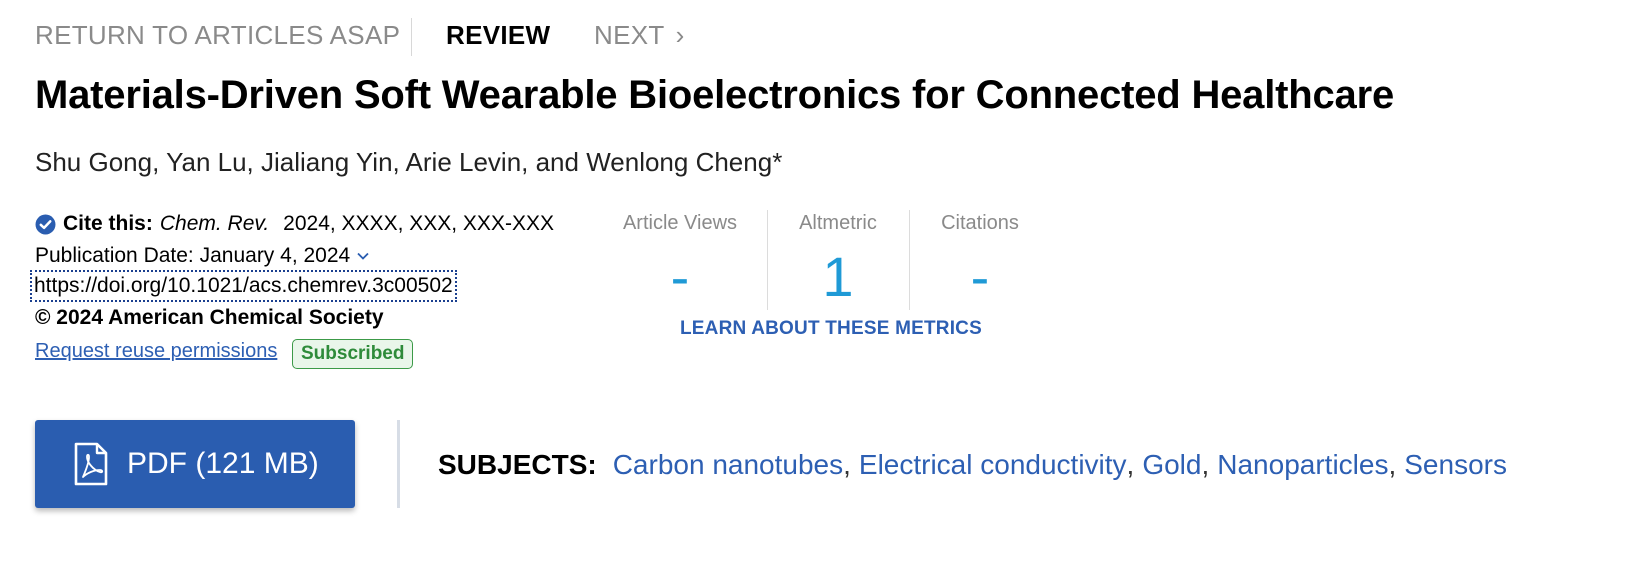  What do you see at coordinates (214, 223) in the screenshot?
I see `journal-name: Chem. Rev.` at bounding box center [214, 223].